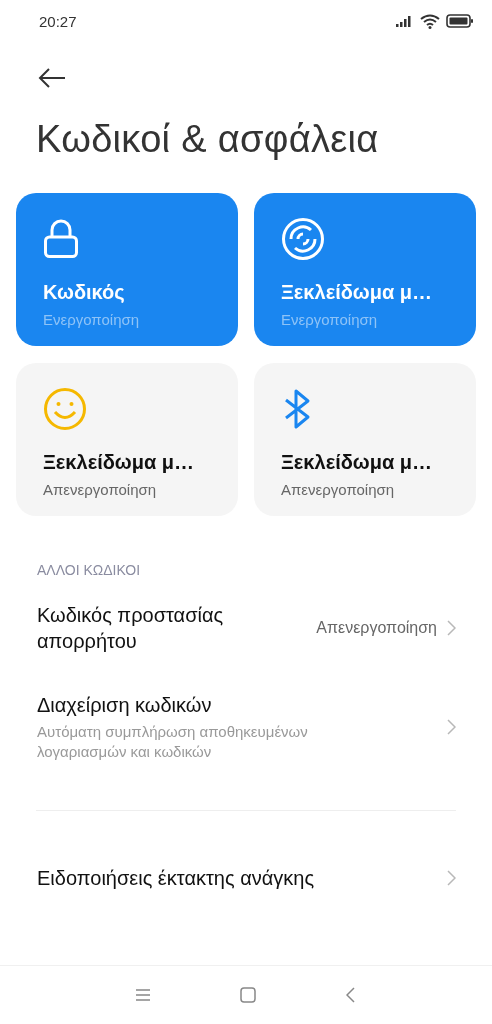 Image resolution: width=492 pixels, height=1024 pixels. Describe the element at coordinates (208, 139) in the screenshot. I see `page-title: Κωδικοί & ασφάλεια` at that location.